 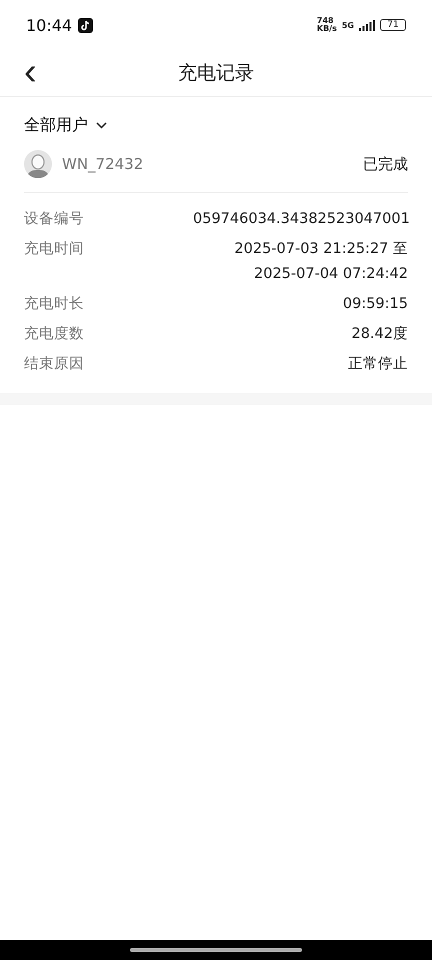 What do you see at coordinates (320, 262) in the screenshot?
I see `field-value: 2025-07-03 21:25:27 至 2025-07-04 07:24:42` at bounding box center [320, 262].